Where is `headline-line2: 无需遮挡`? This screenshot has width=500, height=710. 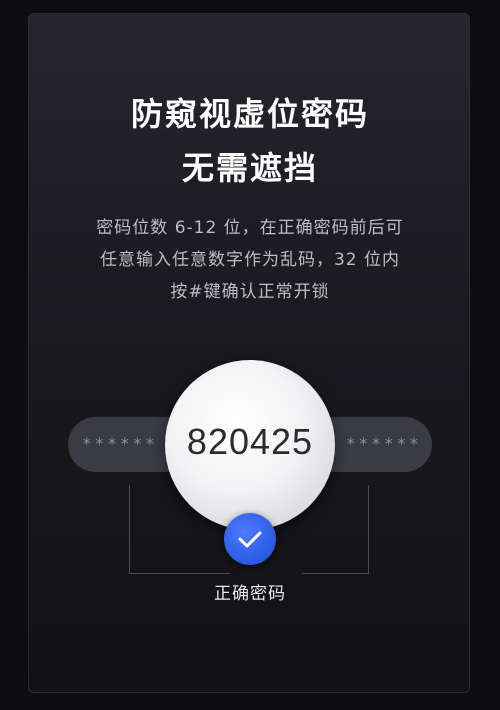
headline-line2: 无需遮挡 is located at coordinates (249, 168).